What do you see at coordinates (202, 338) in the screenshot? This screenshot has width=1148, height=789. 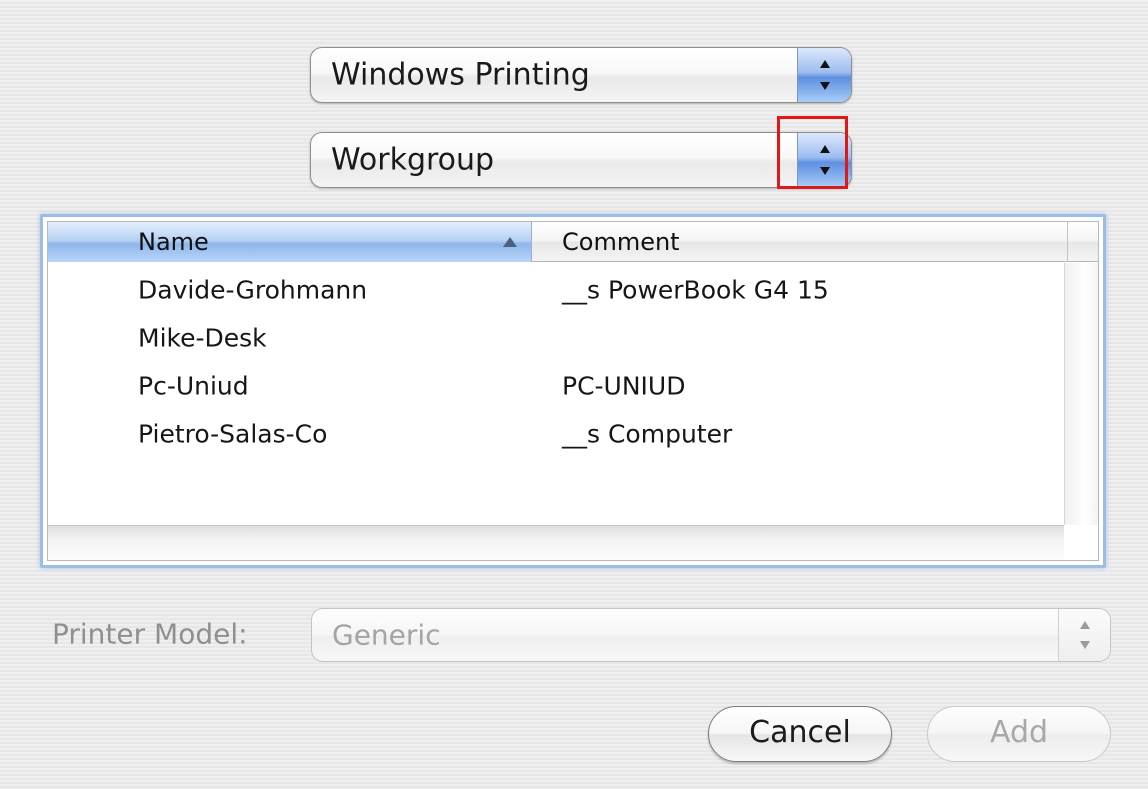 I see `row-name: Mike-Desk` at bounding box center [202, 338].